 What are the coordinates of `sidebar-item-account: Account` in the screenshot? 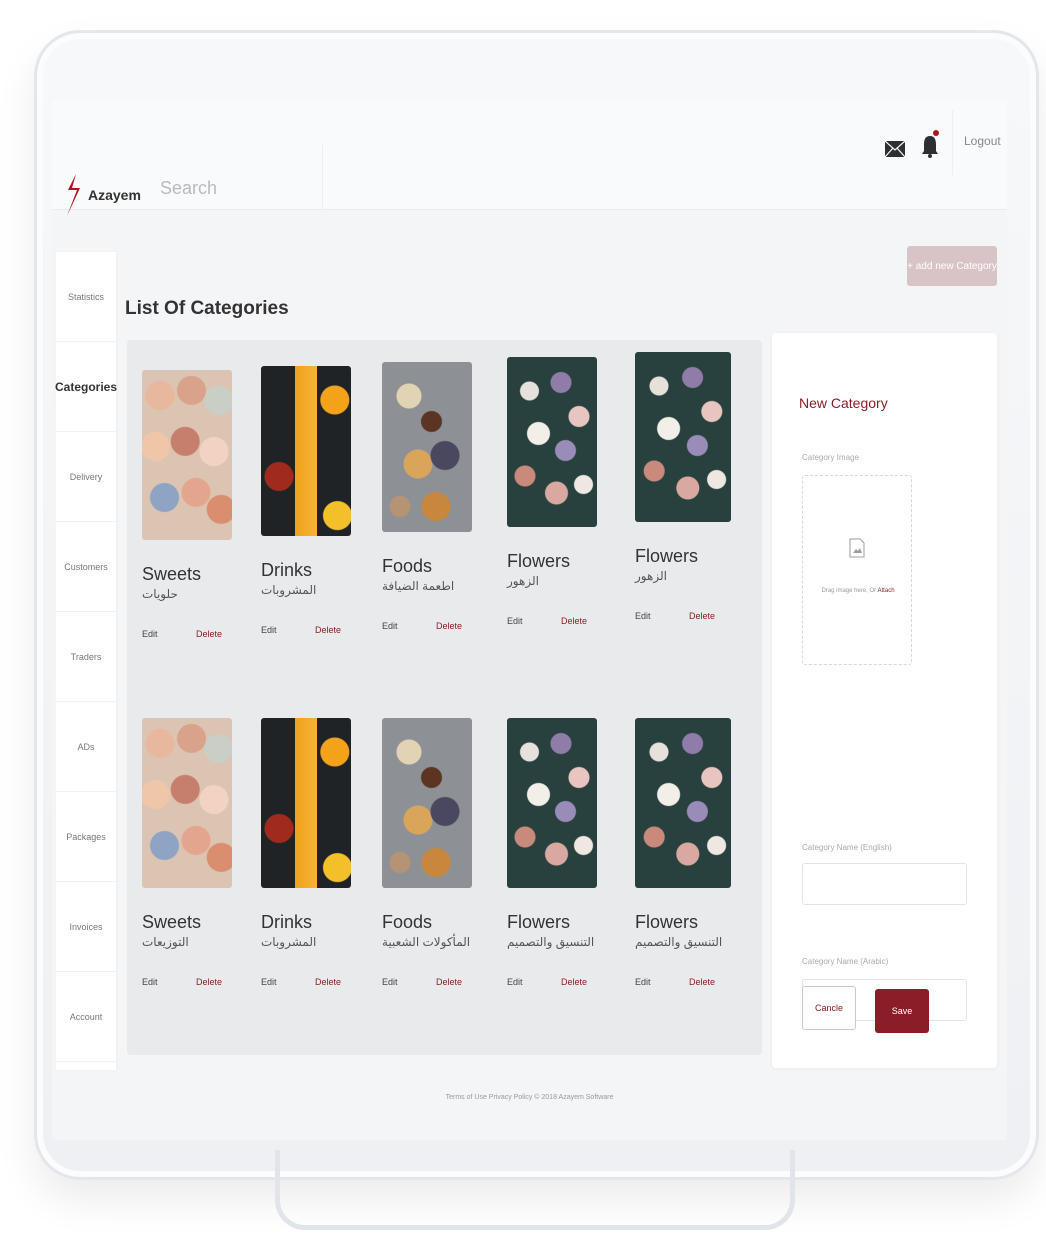 It's located at (86, 1017).